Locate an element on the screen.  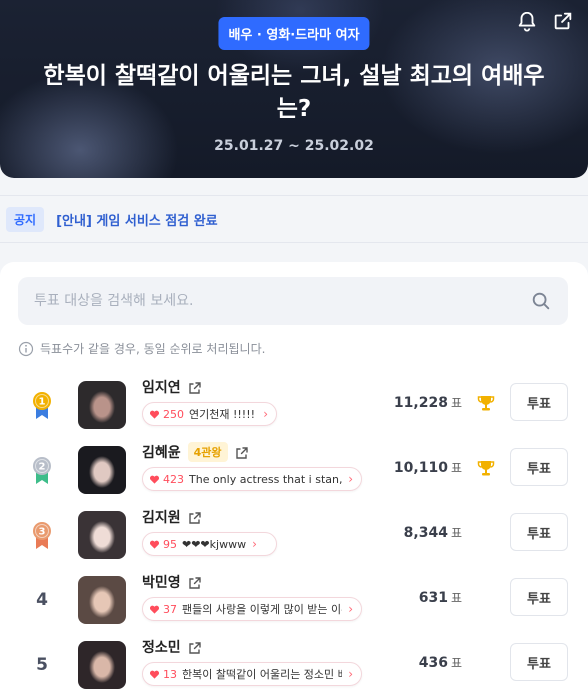
medal-rank-number: 2 is located at coordinates (42, 467).